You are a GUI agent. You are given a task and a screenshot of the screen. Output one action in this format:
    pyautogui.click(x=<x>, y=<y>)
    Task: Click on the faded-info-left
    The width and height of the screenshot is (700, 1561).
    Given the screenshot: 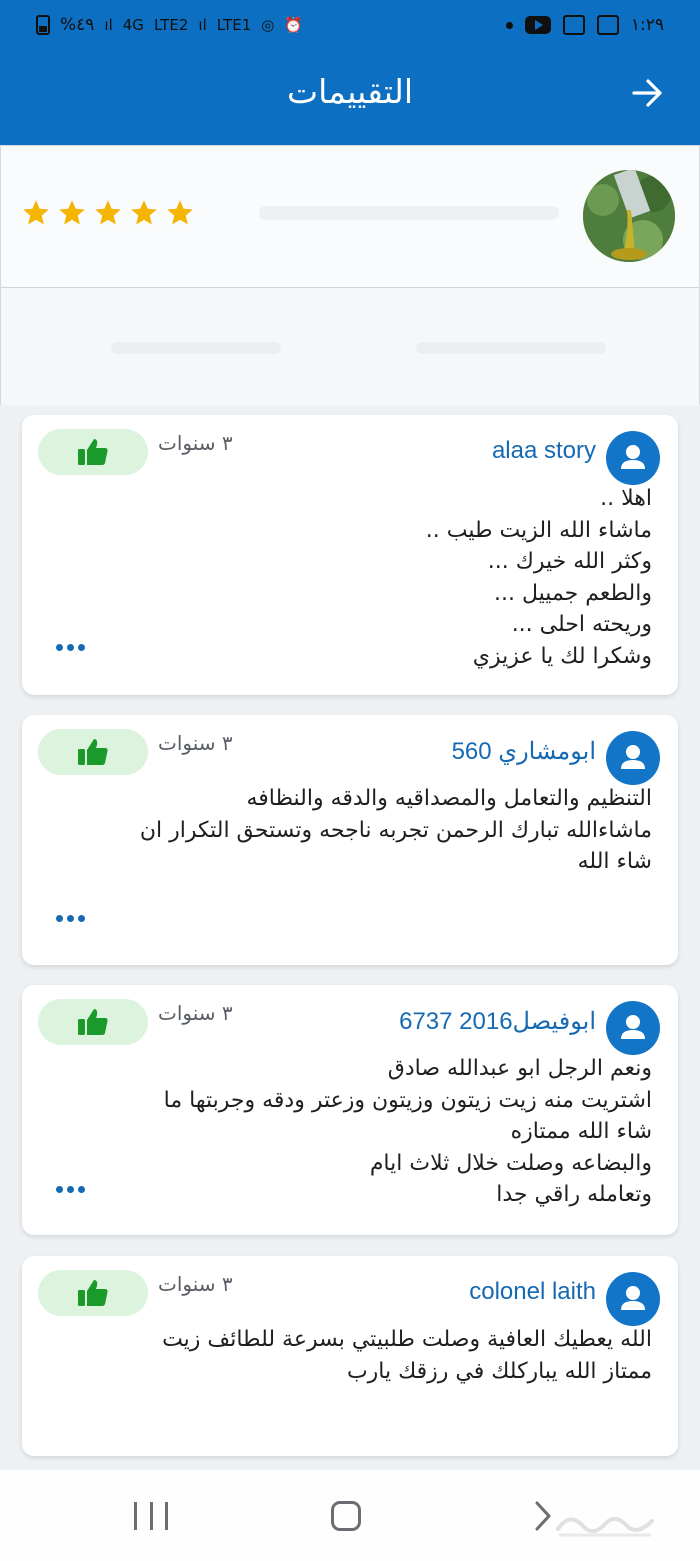 What is the action you would take?
    pyautogui.click(x=196, y=348)
    